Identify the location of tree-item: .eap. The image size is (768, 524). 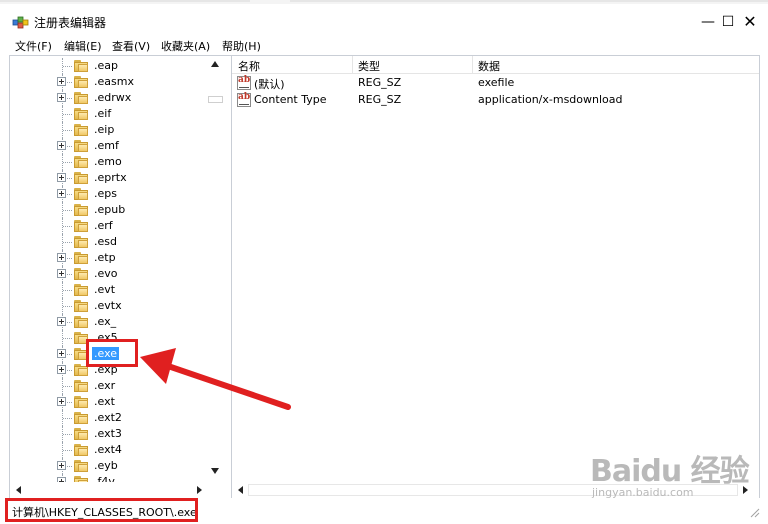
(108, 66).